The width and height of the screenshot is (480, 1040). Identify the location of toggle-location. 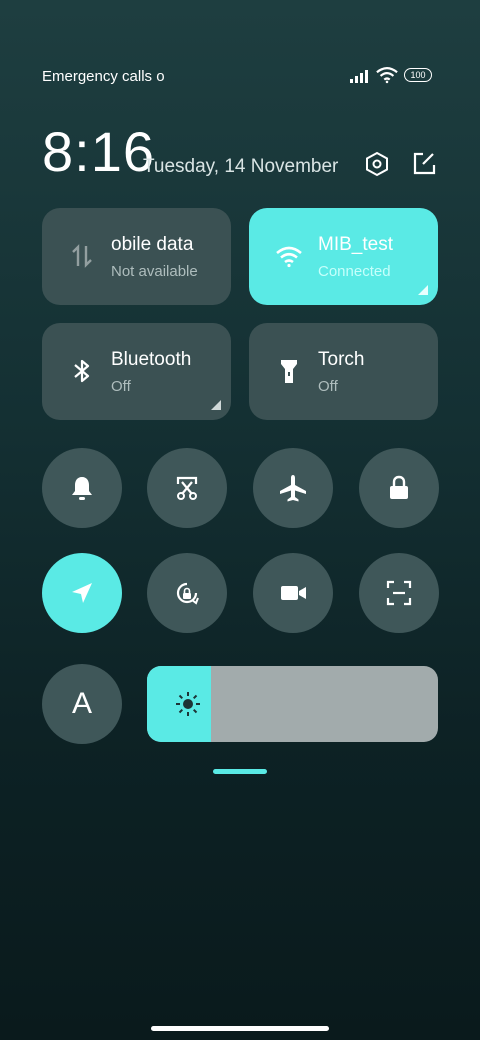
(82, 593).